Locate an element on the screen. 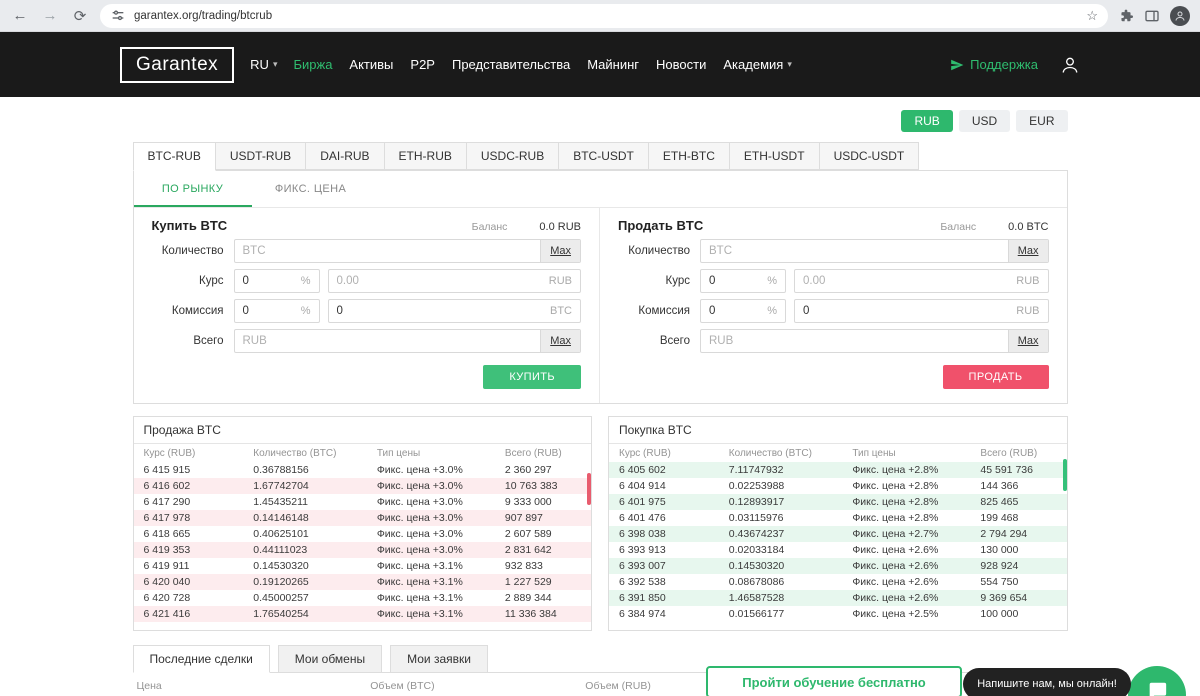 Image resolution: width=1200 pixels, height=696 pixels. pair-tab-eth-rub: ETH-RUB is located at coordinates (425, 156).